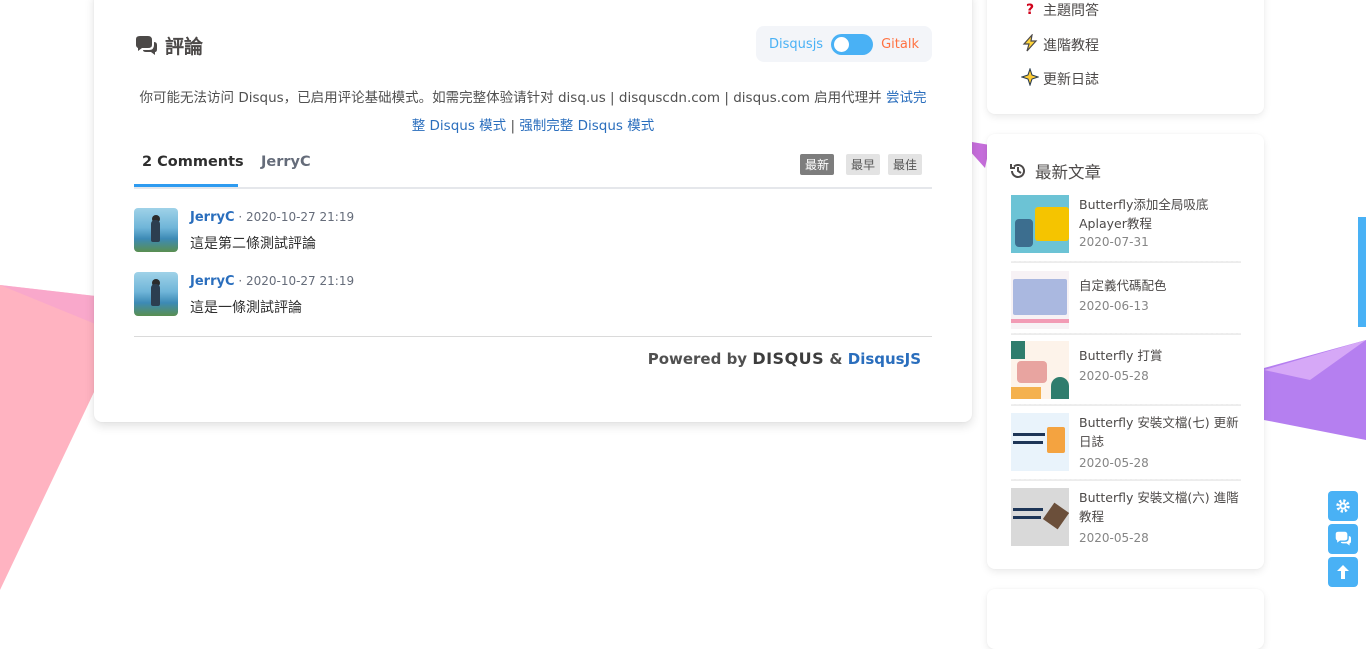 The width and height of the screenshot is (1366, 649). Describe the element at coordinates (286, 162) in the screenshot. I see `tab-user: JerryC` at that location.